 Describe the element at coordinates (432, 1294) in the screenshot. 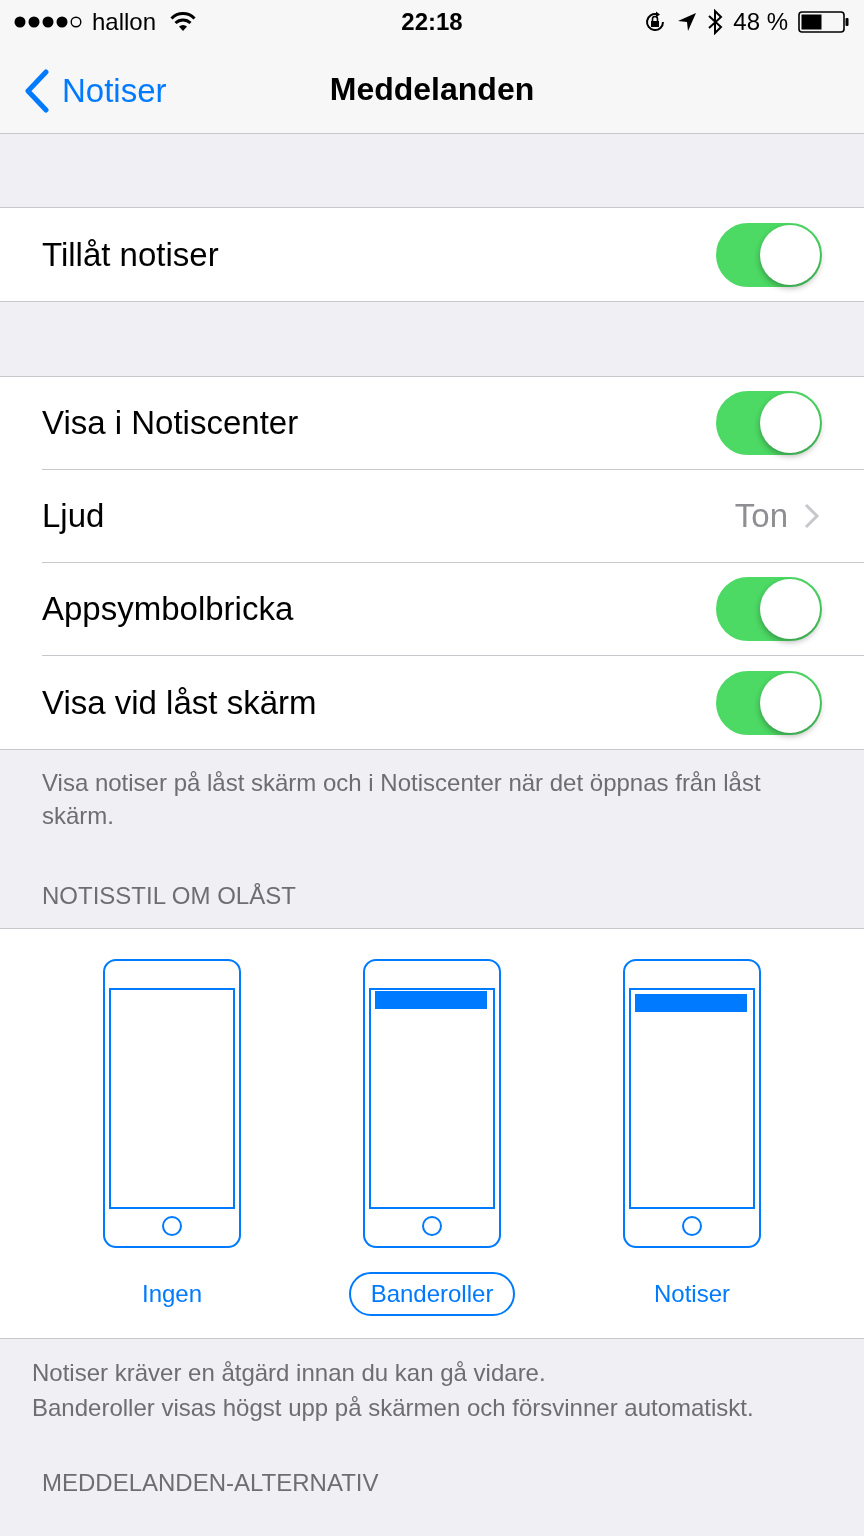

I see `style-option: Banderoller` at that location.